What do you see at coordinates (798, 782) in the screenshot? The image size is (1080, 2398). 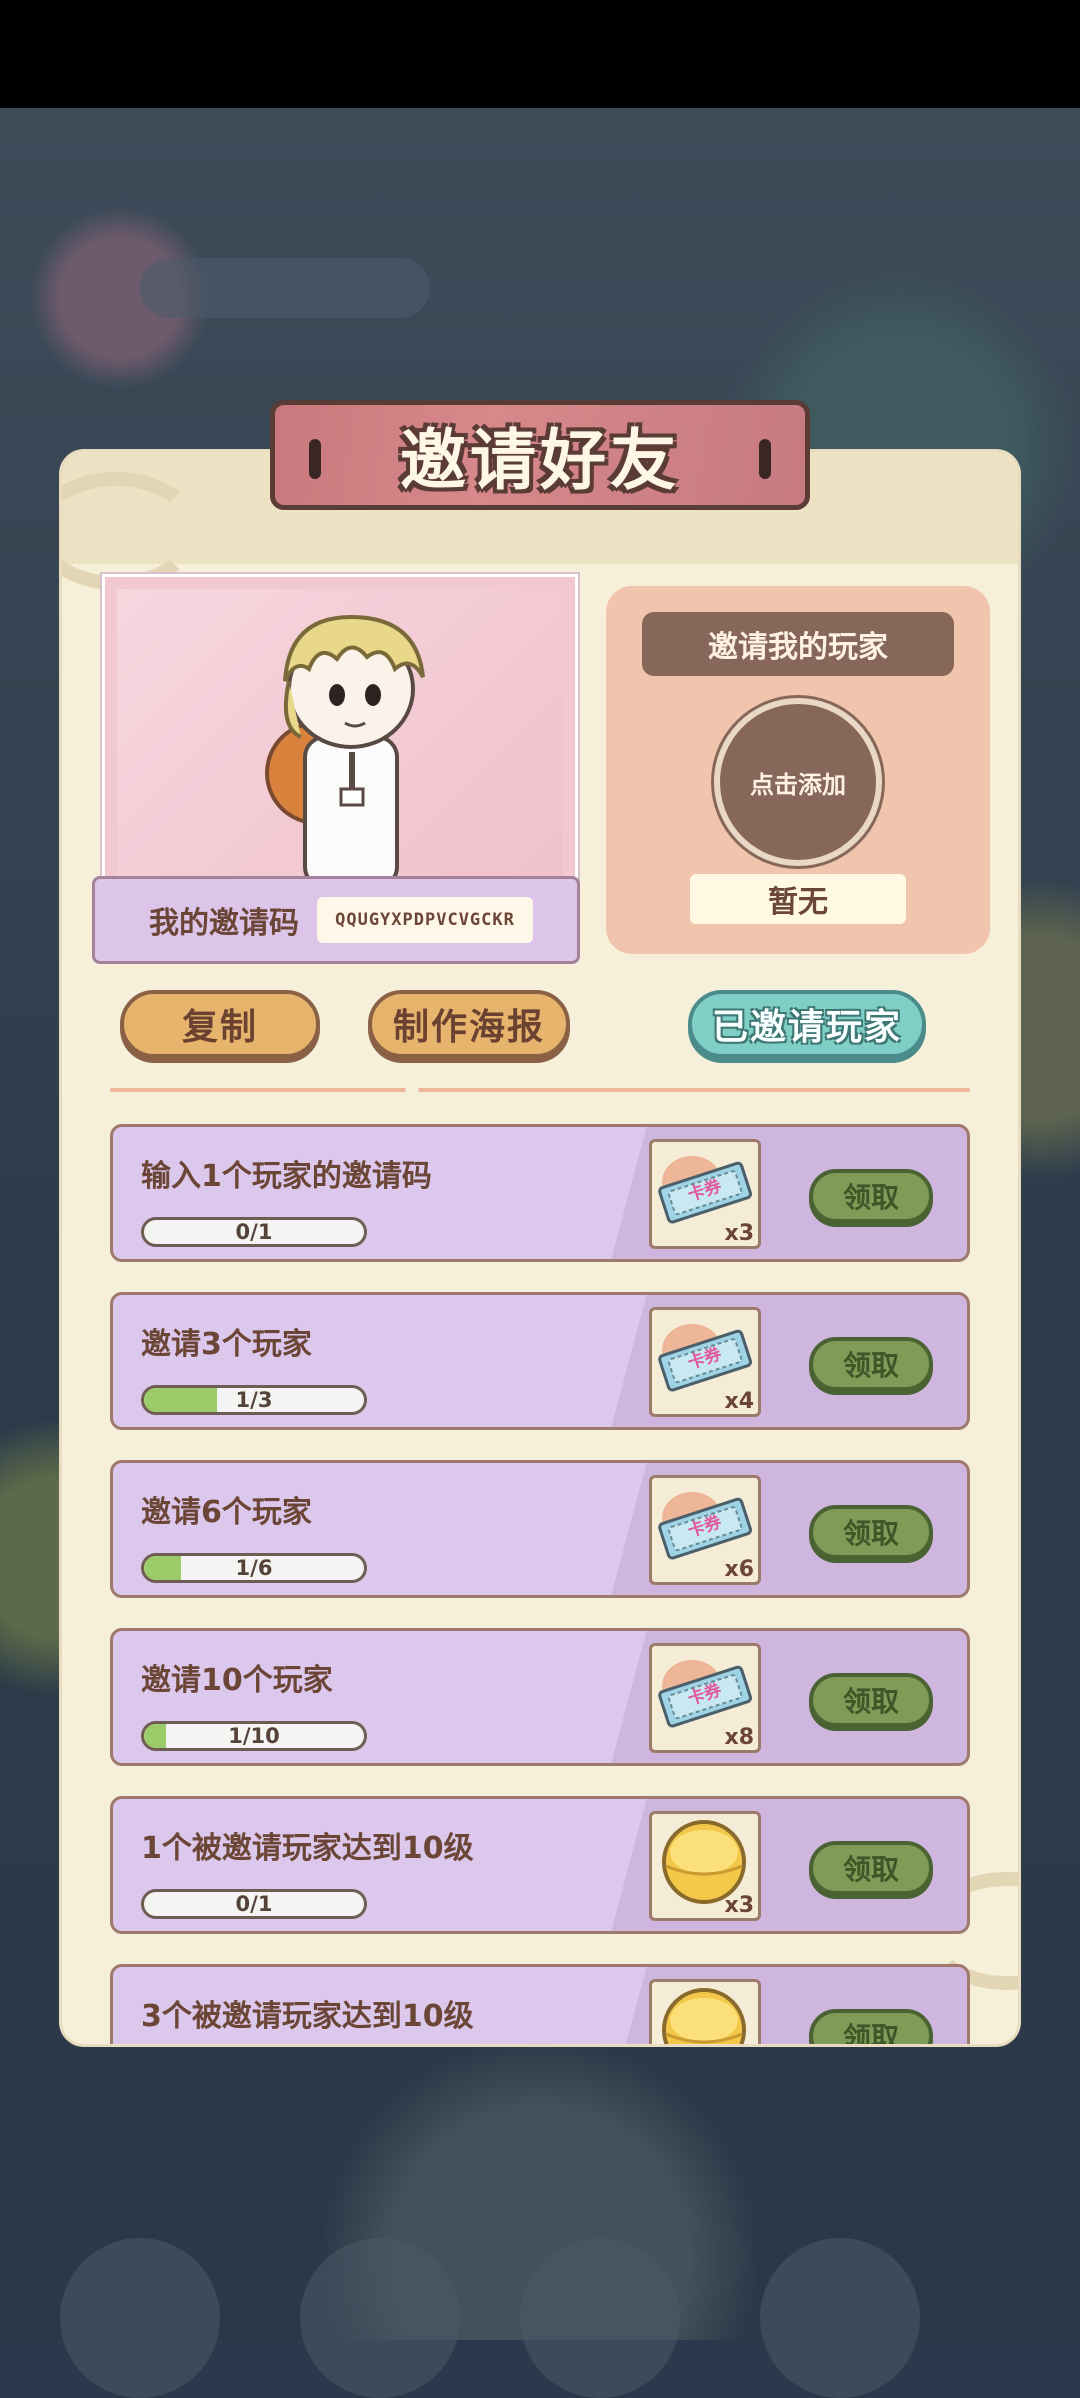 I see `add-inviter-button: 点击添加` at bounding box center [798, 782].